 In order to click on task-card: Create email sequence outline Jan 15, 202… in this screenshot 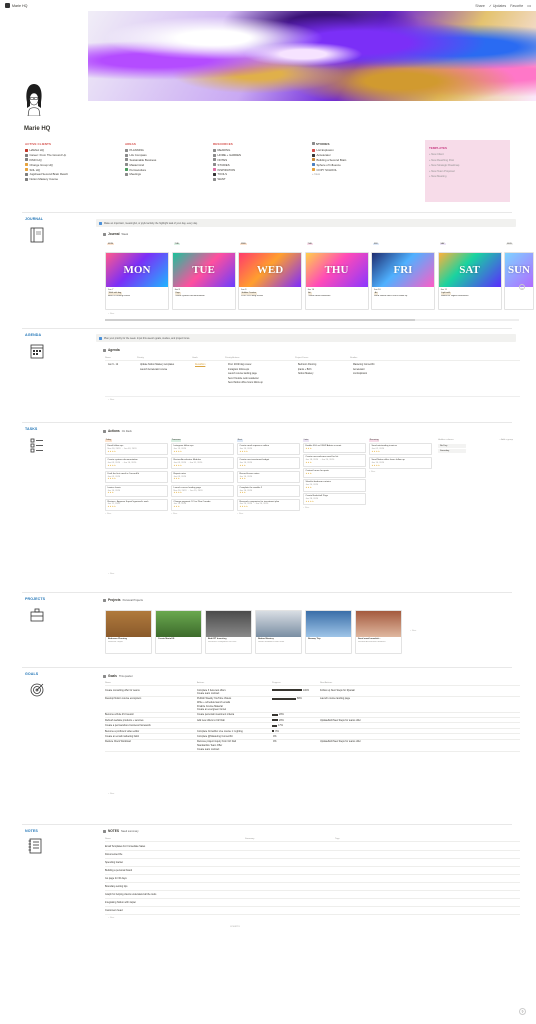, I will do `click(268, 449)`.